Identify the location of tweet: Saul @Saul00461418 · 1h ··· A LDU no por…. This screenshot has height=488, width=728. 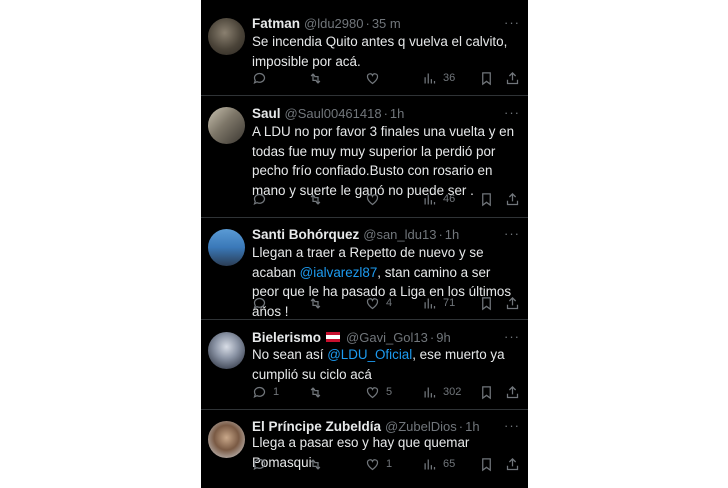
(364, 157).